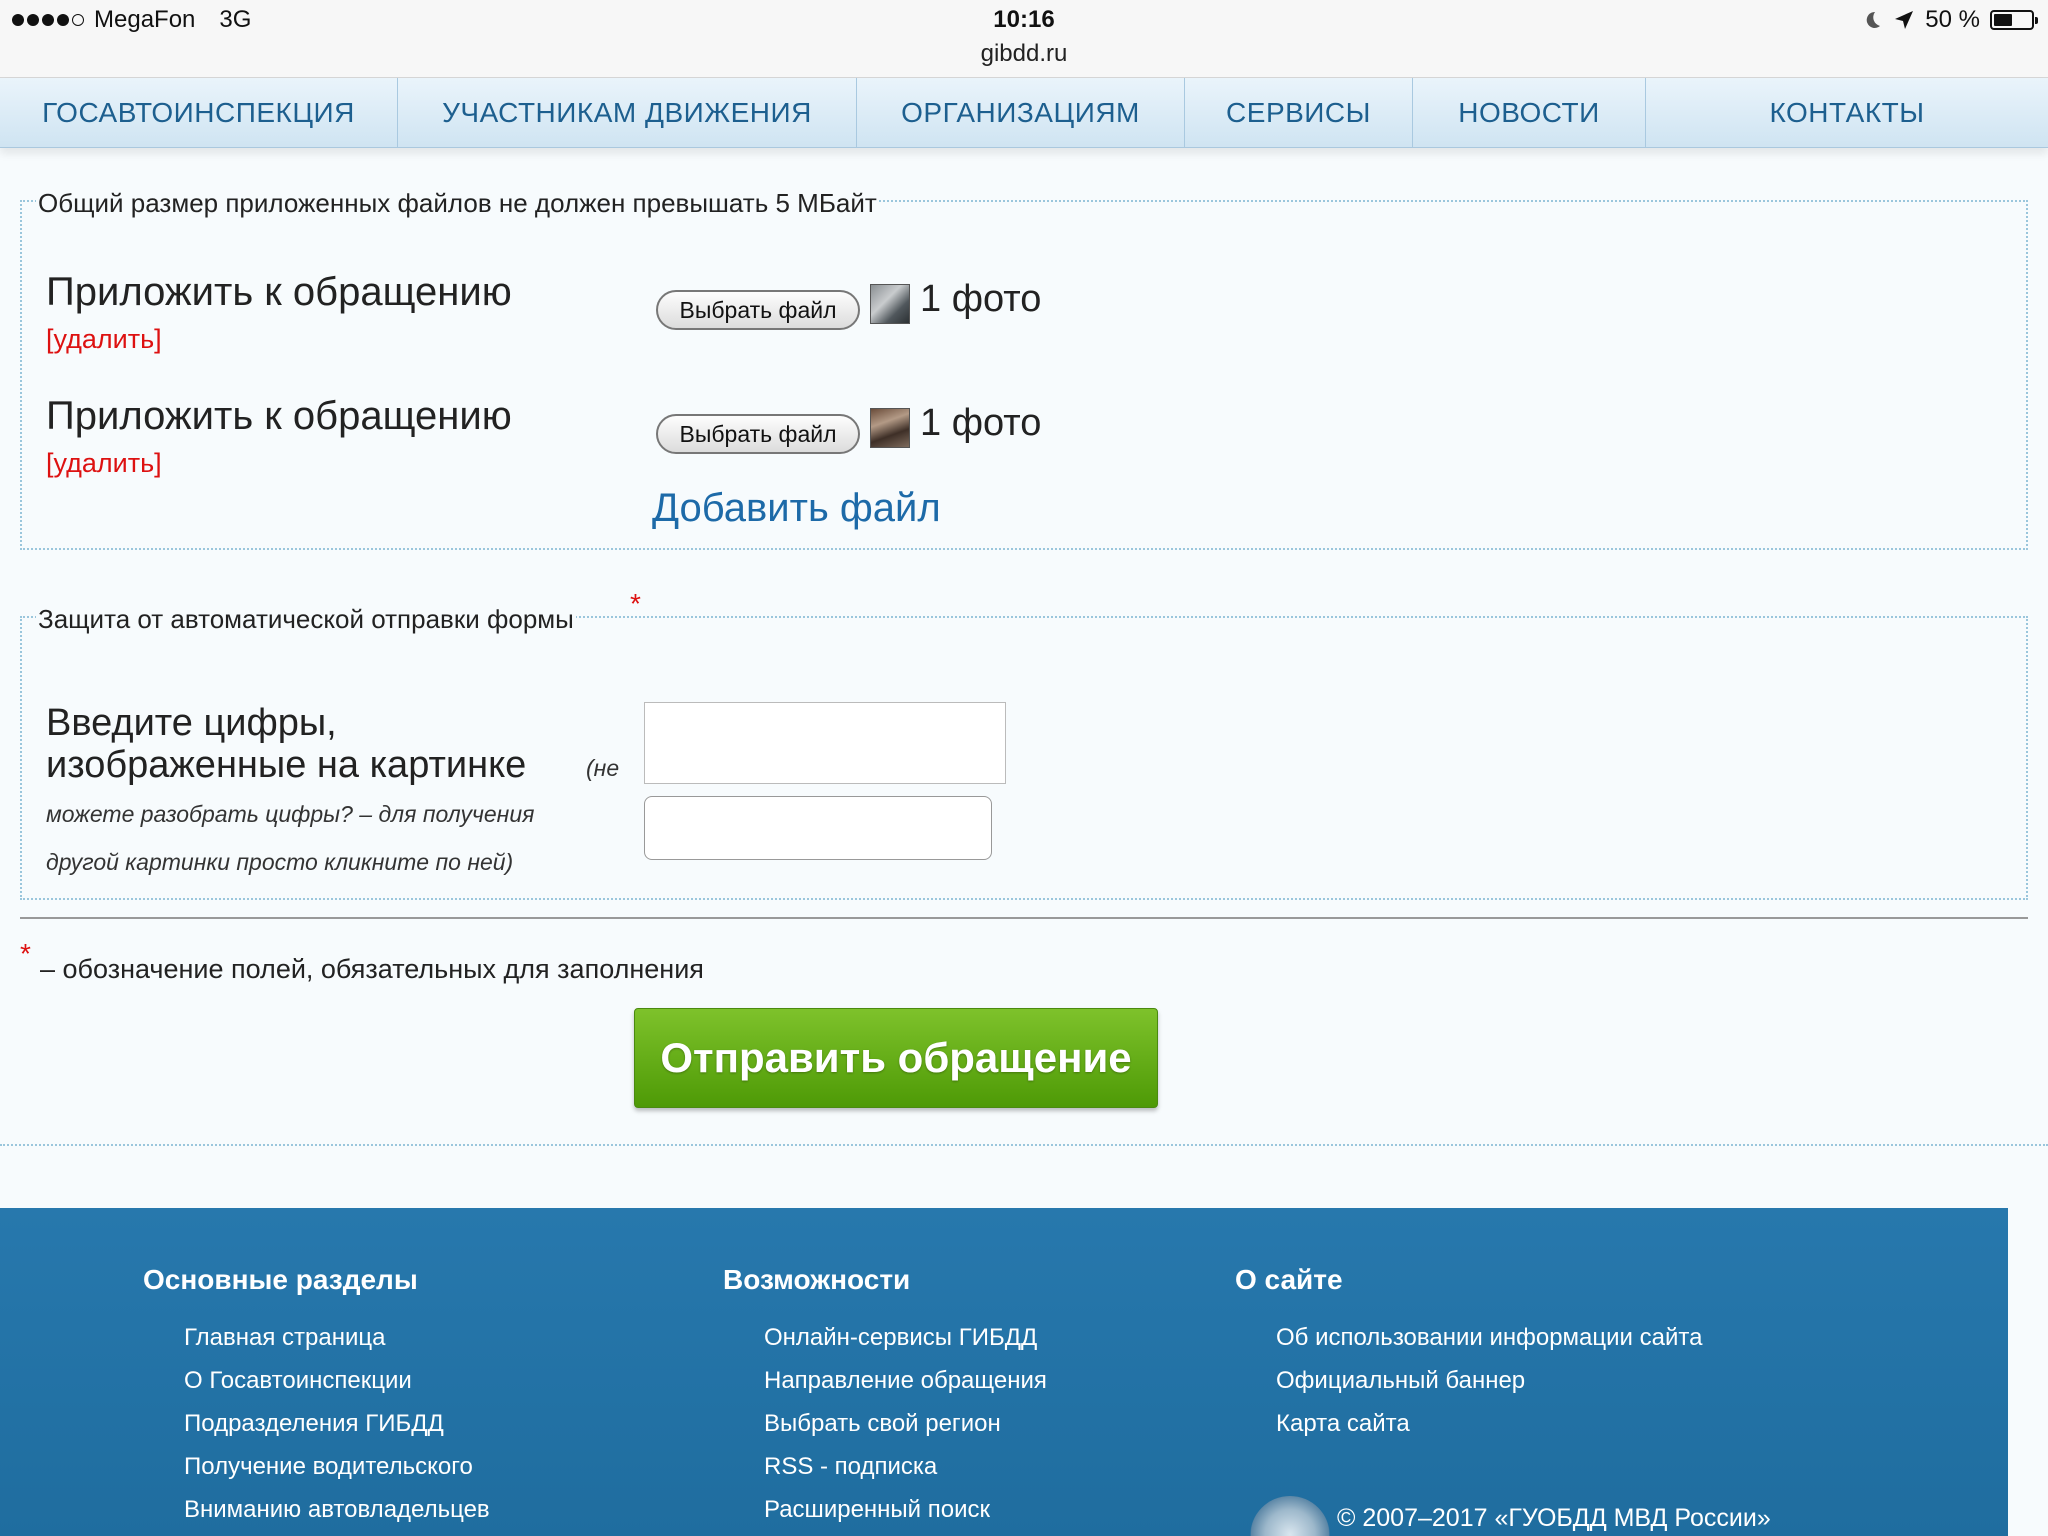 This screenshot has width=2048, height=1536. What do you see at coordinates (328, 1467) in the screenshot?
I see `footer-link: Получение водительского` at bounding box center [328, 1467].